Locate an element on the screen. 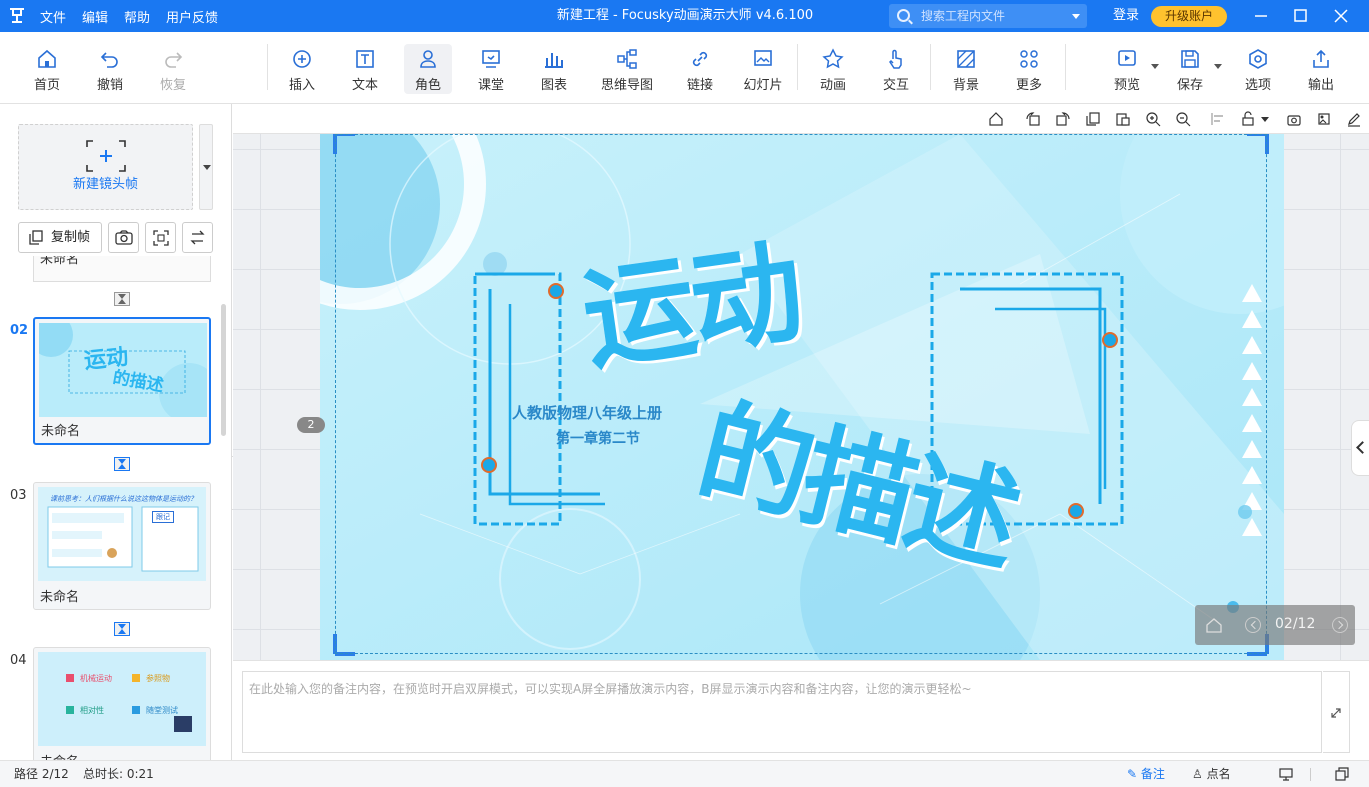 This screenshot has width=1369, height=787. new-frame-dropdown is located at coordinates (206, 167).